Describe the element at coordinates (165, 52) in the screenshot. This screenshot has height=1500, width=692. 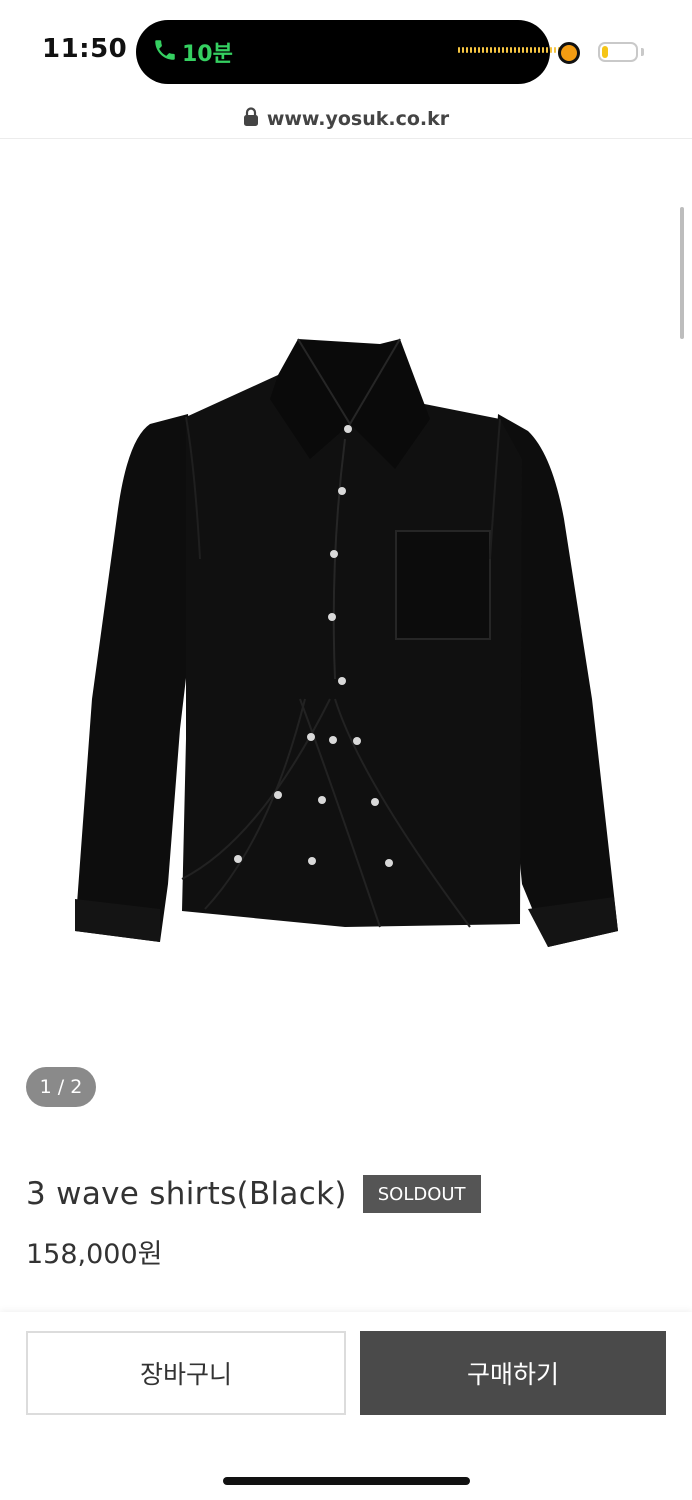
I see `phone-icon` at that location.